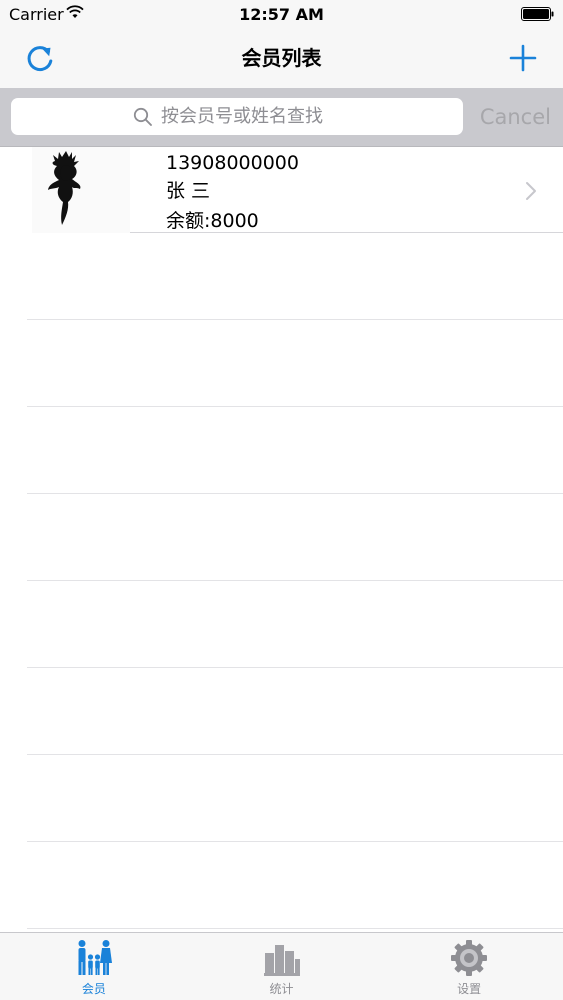 Image resolution: width=563 pixels, height=1000 pixels. What do you see at coordinates (515, 117) in the screenshot?
I see `cancel-button: Cancel` at bounding box center [515, 117].